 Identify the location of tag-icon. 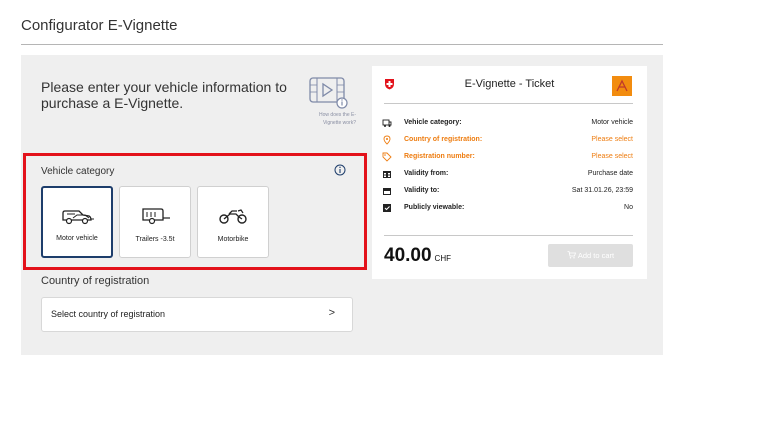
(387, 157).